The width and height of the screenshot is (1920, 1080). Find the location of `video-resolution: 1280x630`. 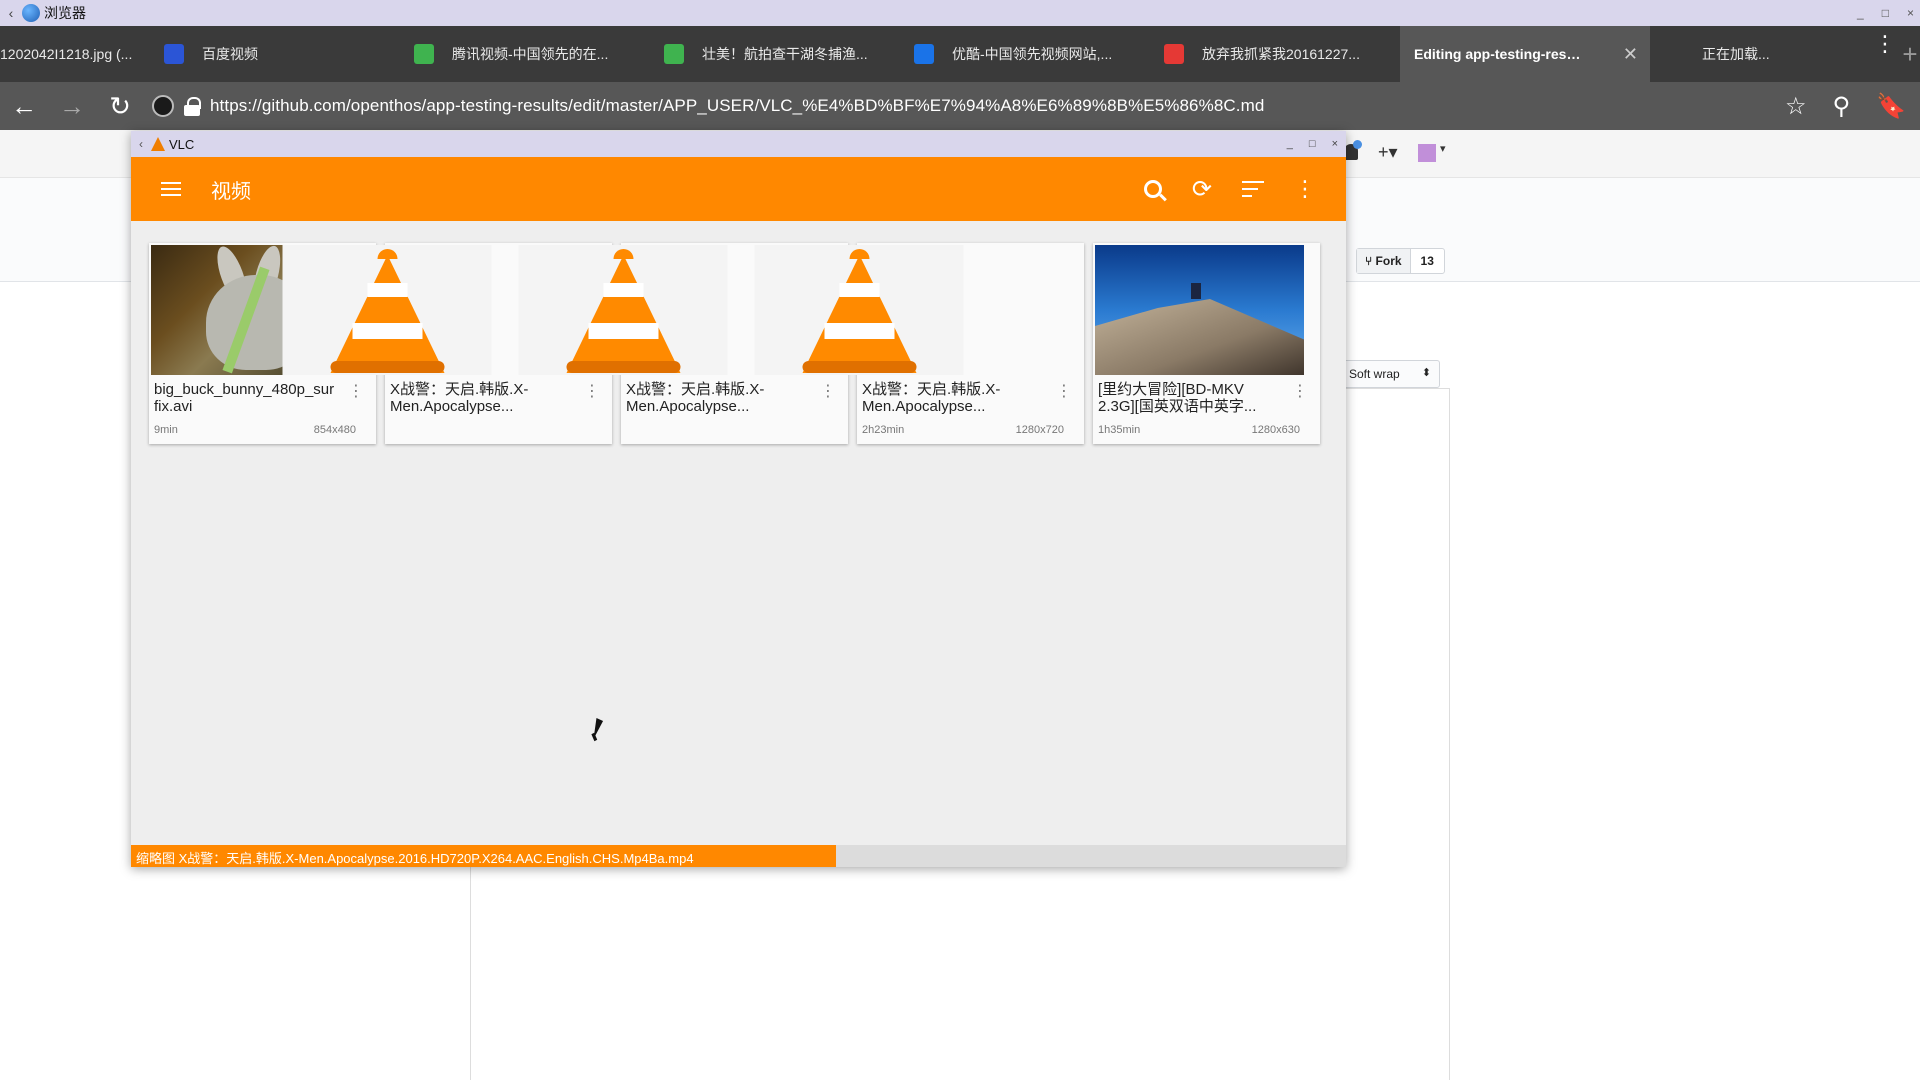

video-resolution: 1280x630 is located at coordinates (1275, 430).